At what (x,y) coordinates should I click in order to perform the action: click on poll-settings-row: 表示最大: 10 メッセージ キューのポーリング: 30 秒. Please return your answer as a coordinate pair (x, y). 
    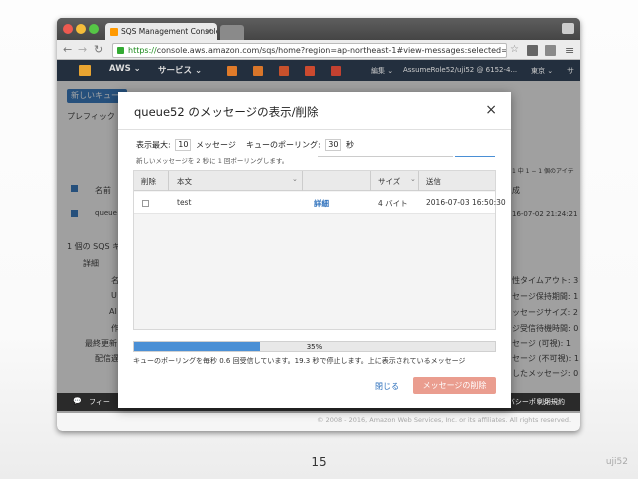
    Looking at the image, I should click on (245, 145).